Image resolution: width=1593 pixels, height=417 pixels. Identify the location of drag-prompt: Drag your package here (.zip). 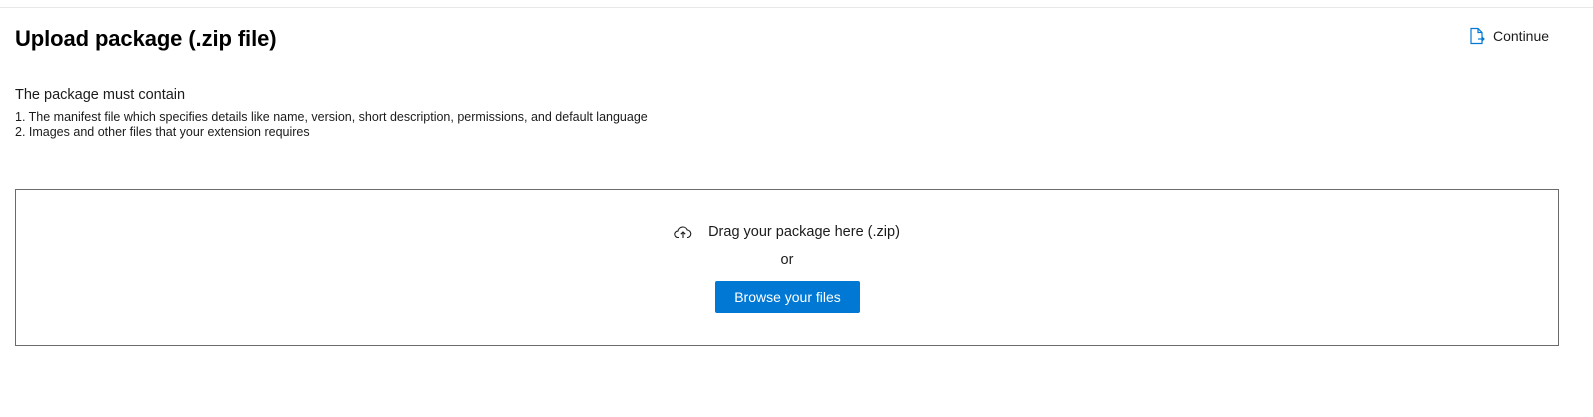
(787, 232).